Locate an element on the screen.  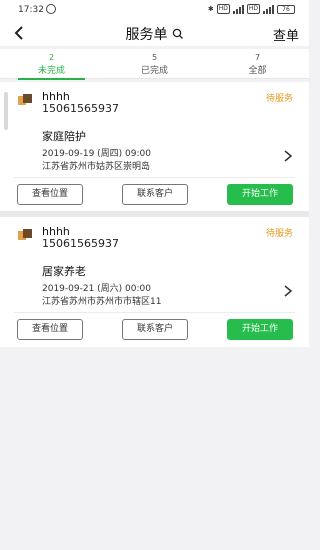
search-icon is located at coordinates (178, 34).